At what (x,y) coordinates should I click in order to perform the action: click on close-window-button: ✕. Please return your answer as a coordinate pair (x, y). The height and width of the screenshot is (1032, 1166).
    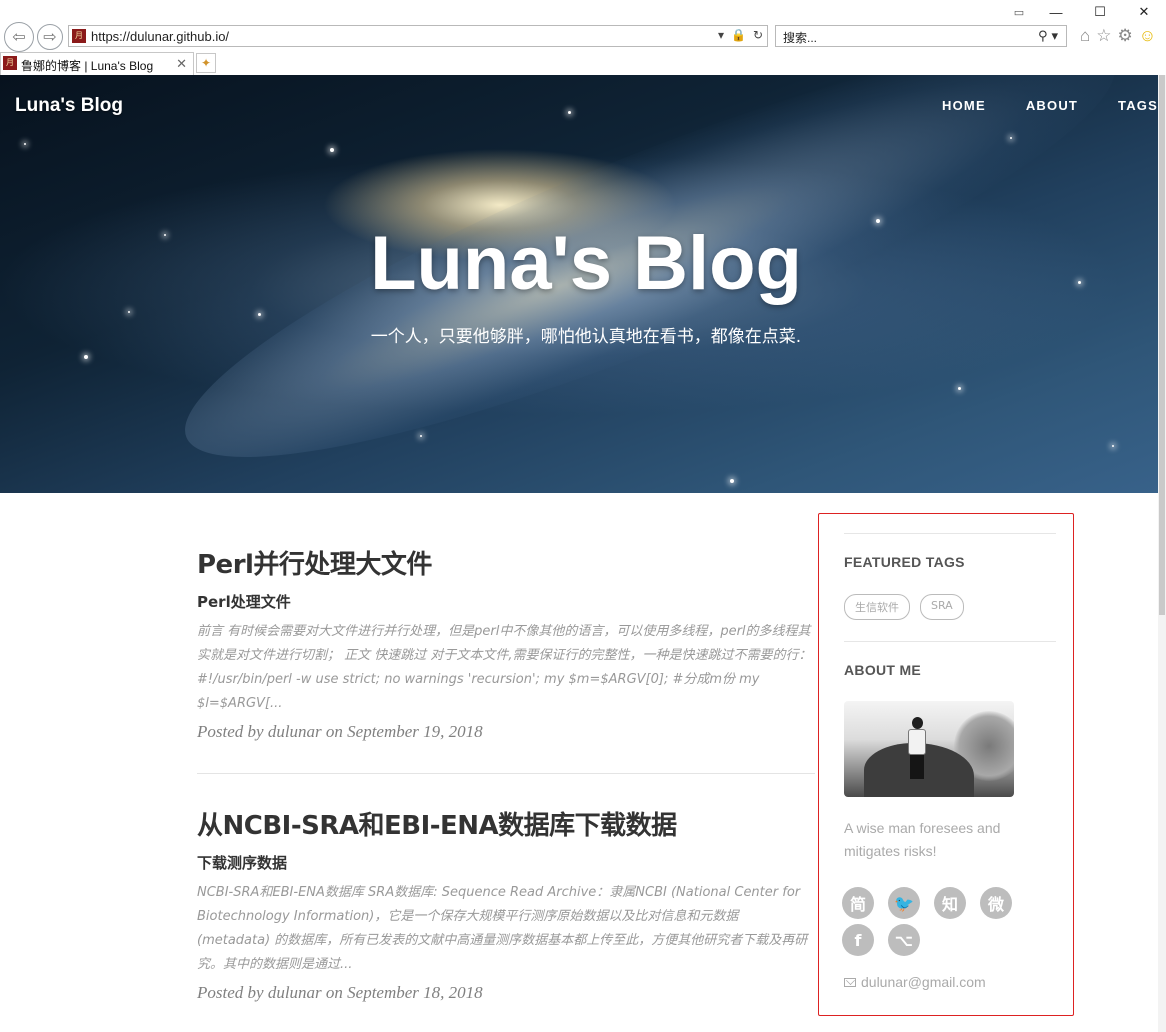
    Looking at the image, I should click on (1144, 12).